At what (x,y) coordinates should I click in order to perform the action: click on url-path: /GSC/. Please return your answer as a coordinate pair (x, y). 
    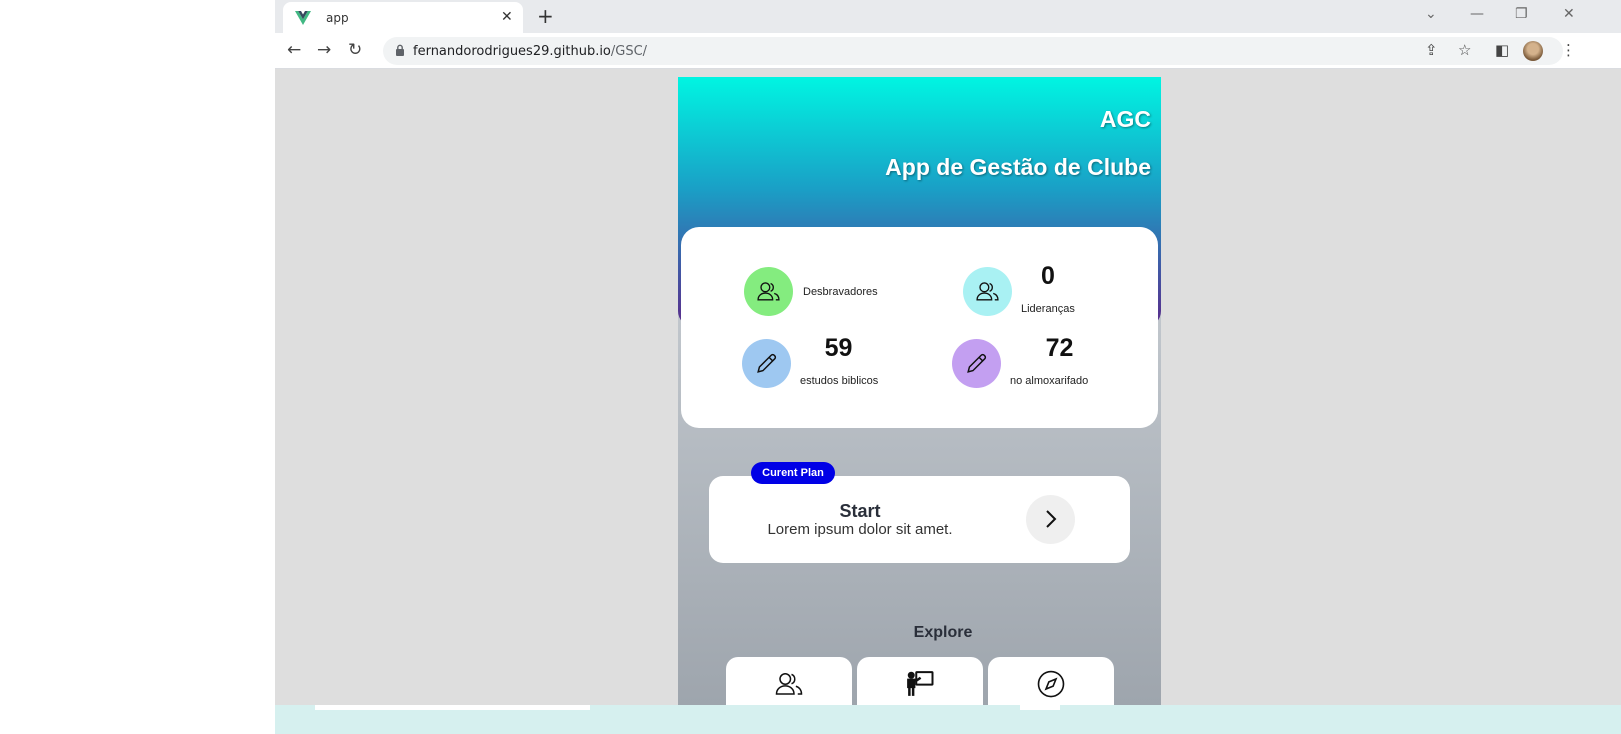
    Looking at the image, I should click on (629, 51).